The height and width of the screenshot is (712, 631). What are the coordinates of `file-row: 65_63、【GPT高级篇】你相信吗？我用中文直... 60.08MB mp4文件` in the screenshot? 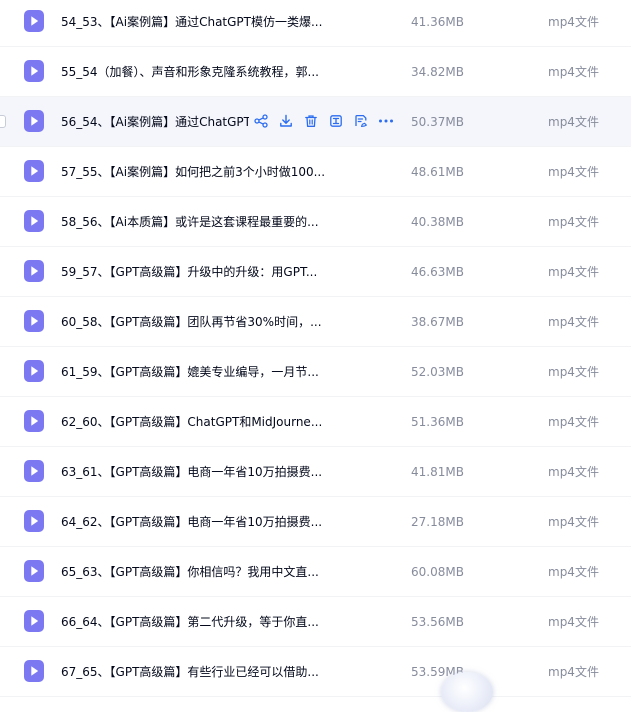 It's located at (315, 572).